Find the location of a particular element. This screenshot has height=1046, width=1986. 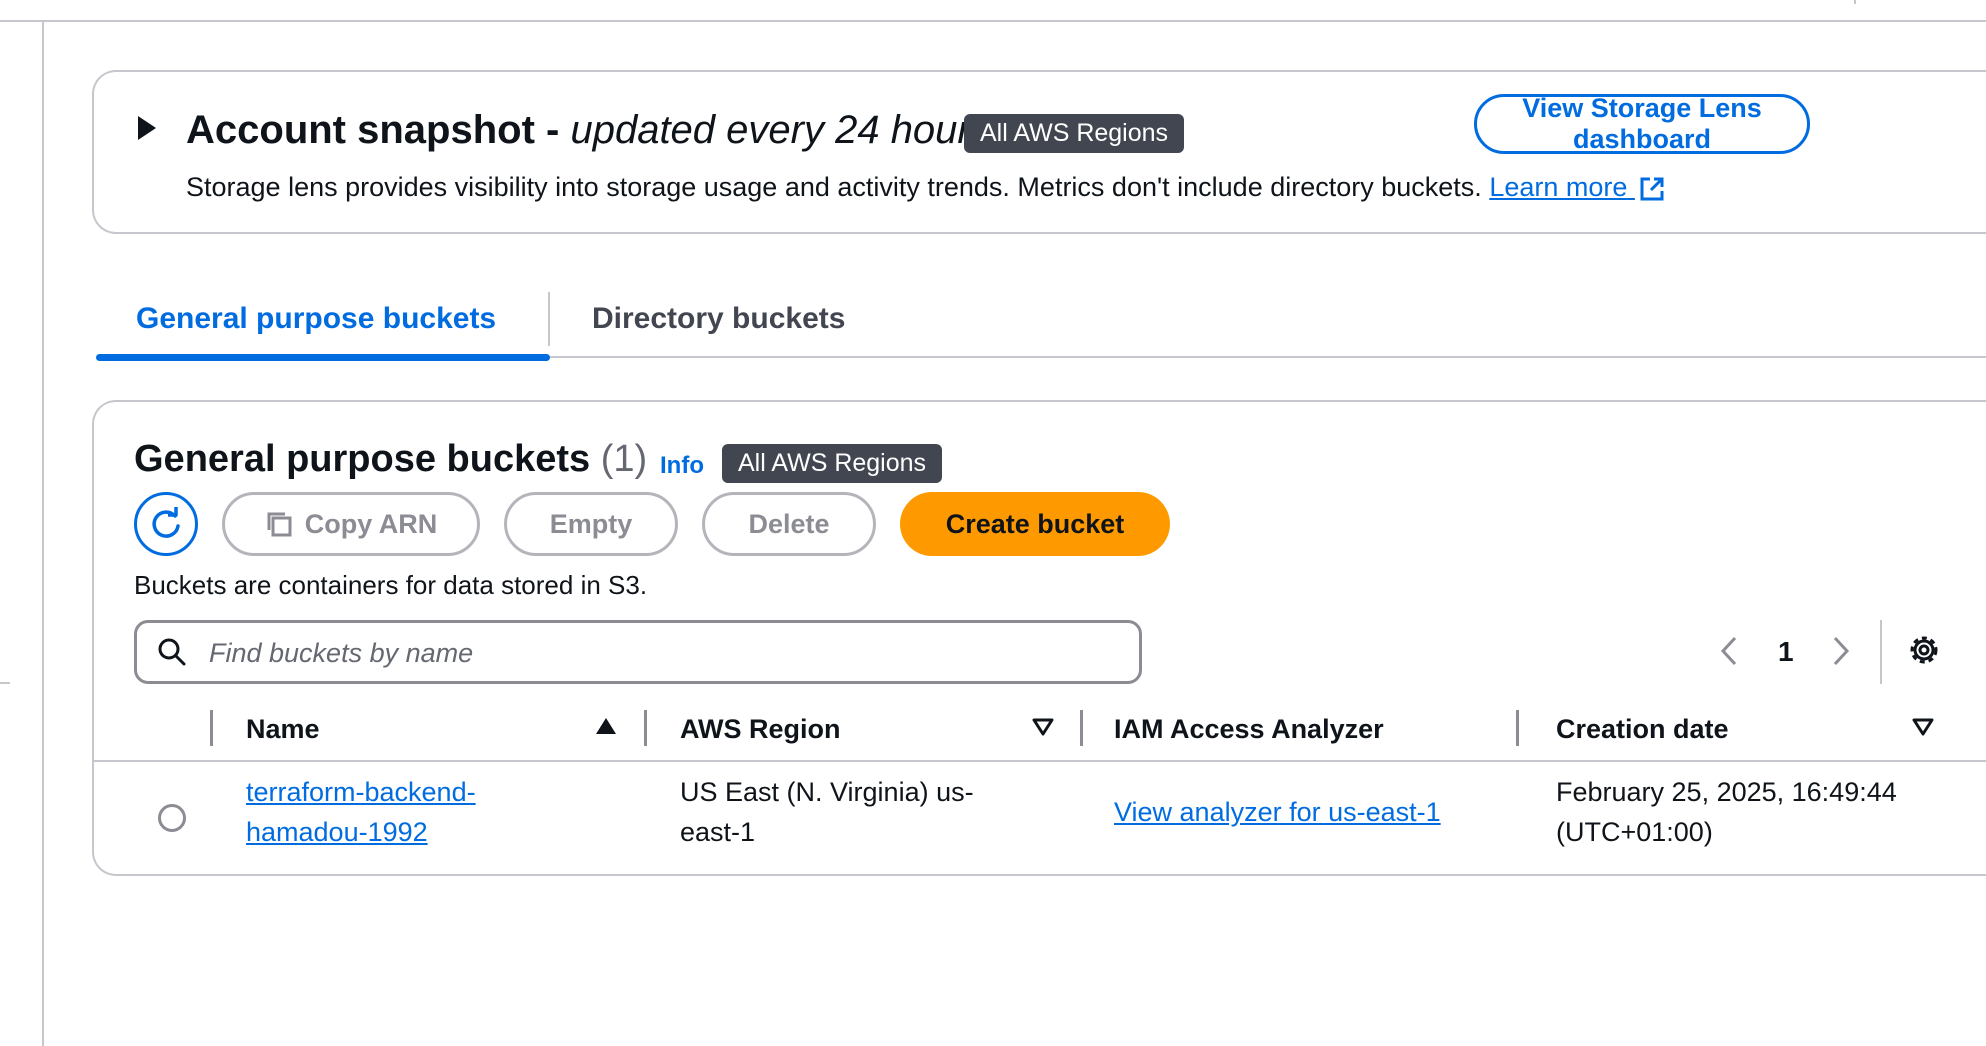

search-field is located at coordinates (638, 652).